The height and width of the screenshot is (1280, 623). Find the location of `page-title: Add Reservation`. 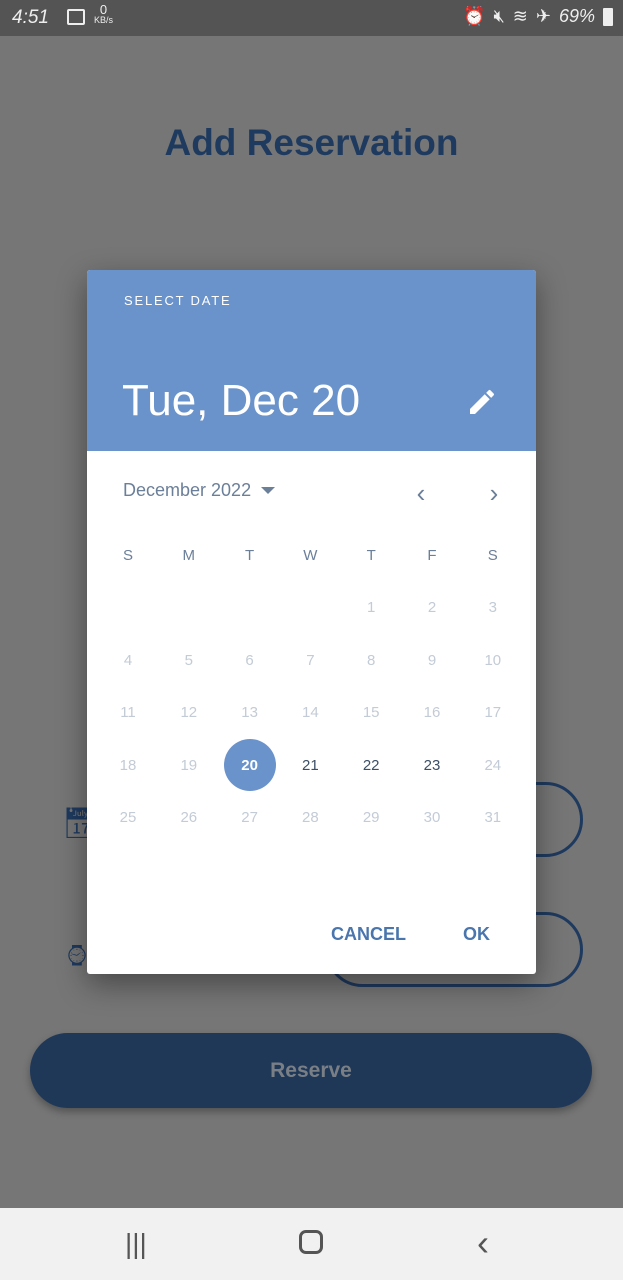

page-title: Add Reservation is located at coordinates (311, 142).